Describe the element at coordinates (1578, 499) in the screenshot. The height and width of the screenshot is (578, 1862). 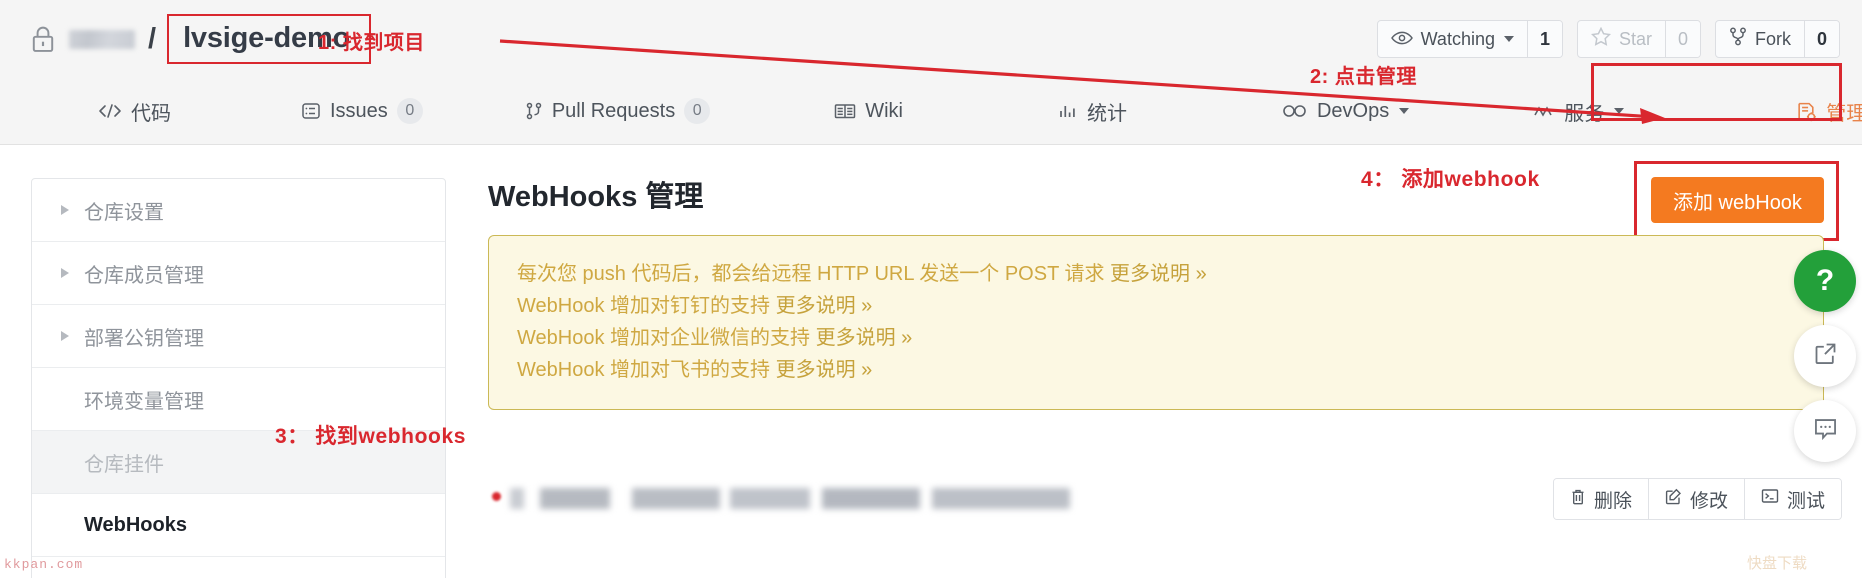
I see `trash-icon` at that location.